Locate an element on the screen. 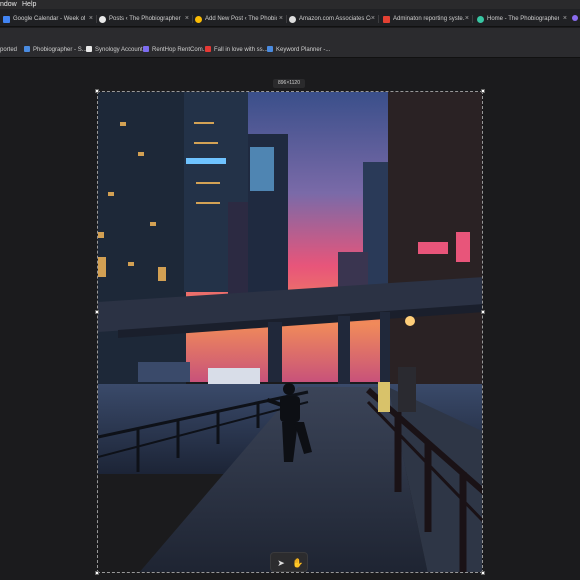 This screenshot has width=580, height=580. select-arrow-icon: ➤ is located at coordinates (281, 563).